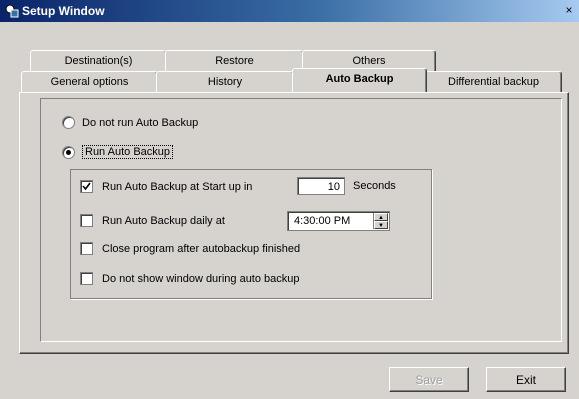 This screenshot has width=579, height=399. Describe the element at coordinates (381, 217) in the screenshot. I see `spin-up-icon: ▲` at that location.